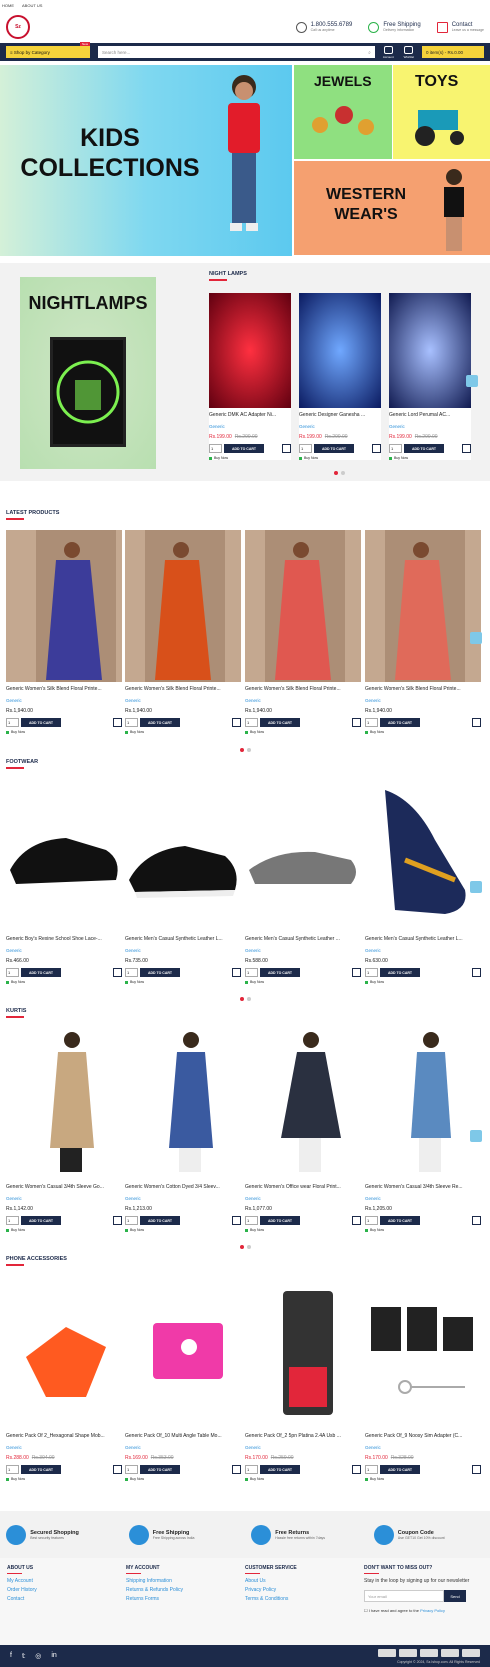  I want to click on footer-link-privacy-policy: Privacy Policy, so click(304, 1590).